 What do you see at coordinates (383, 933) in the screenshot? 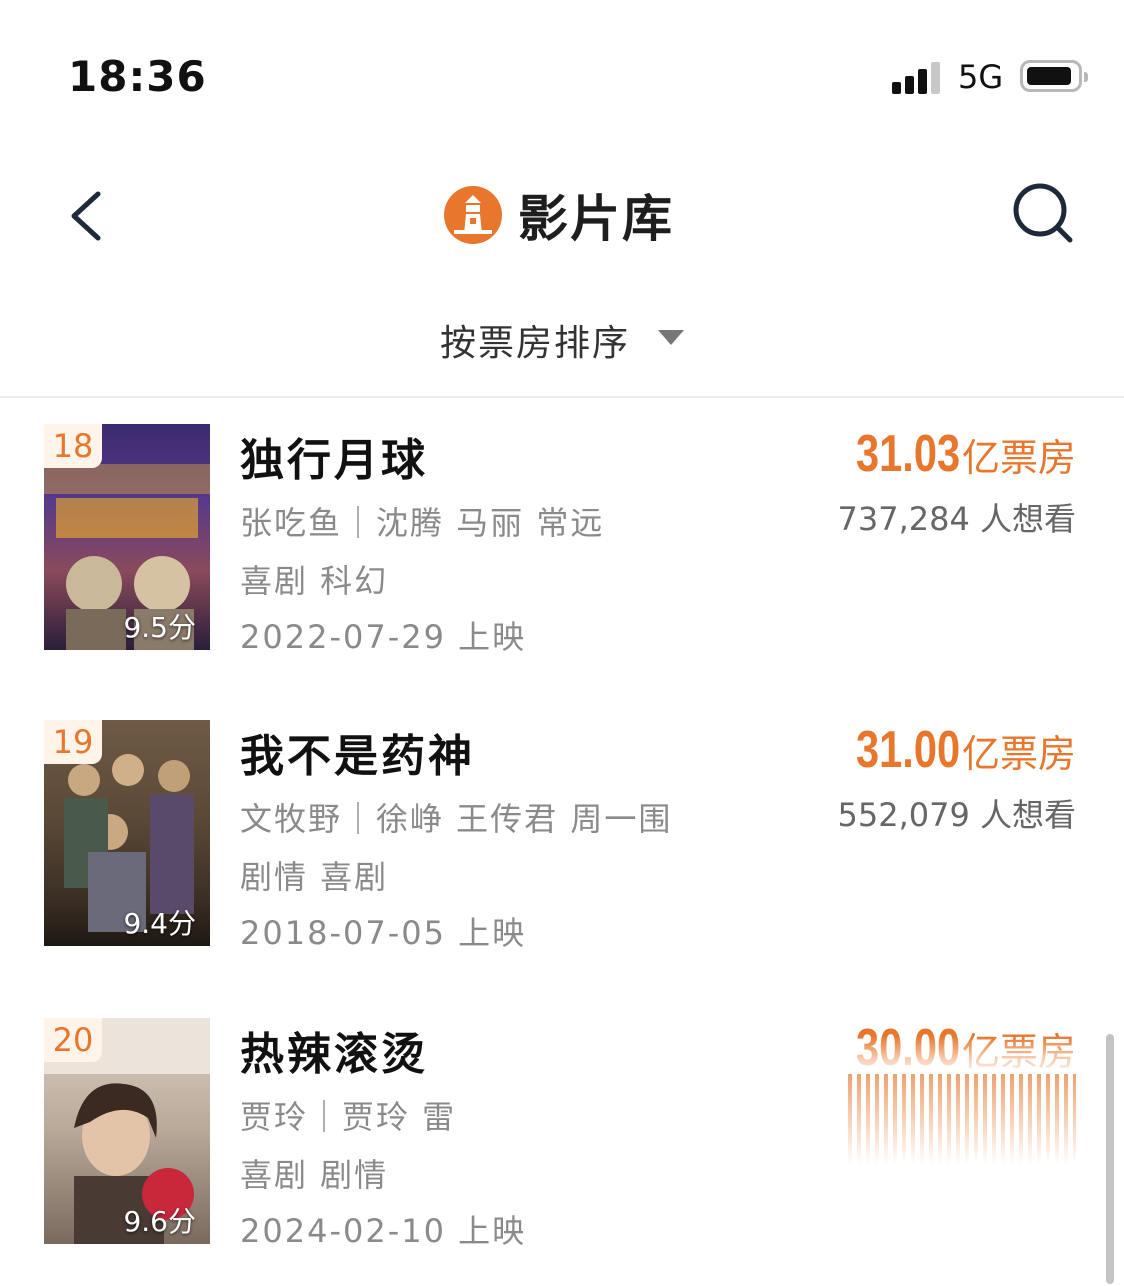
I see `release-date: 2018-07-05 上映` at bounding box center [383, 933].